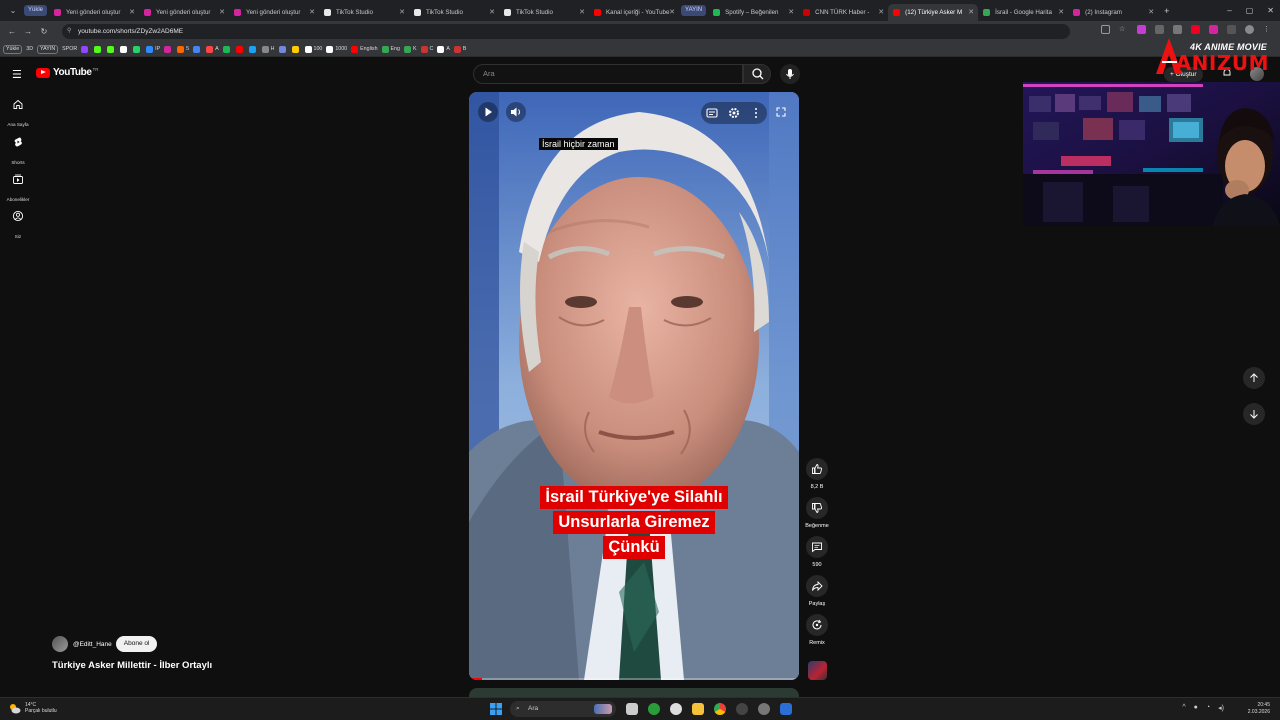 This screenshot has height=720, width=1280. I want to click on bookmark-item: Eng, so click(390, 49).